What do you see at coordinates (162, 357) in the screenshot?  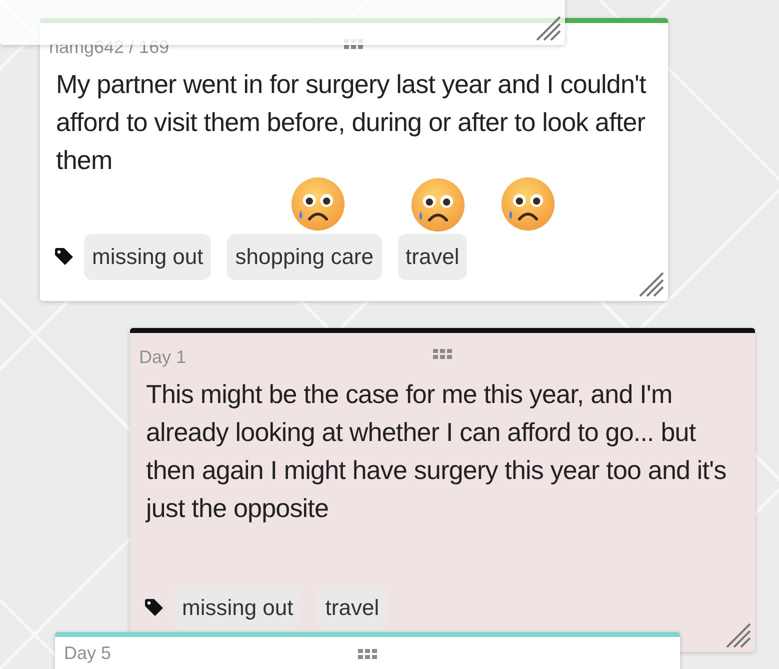 I see `card-header: Day 1` at bounding box center [162, 357].